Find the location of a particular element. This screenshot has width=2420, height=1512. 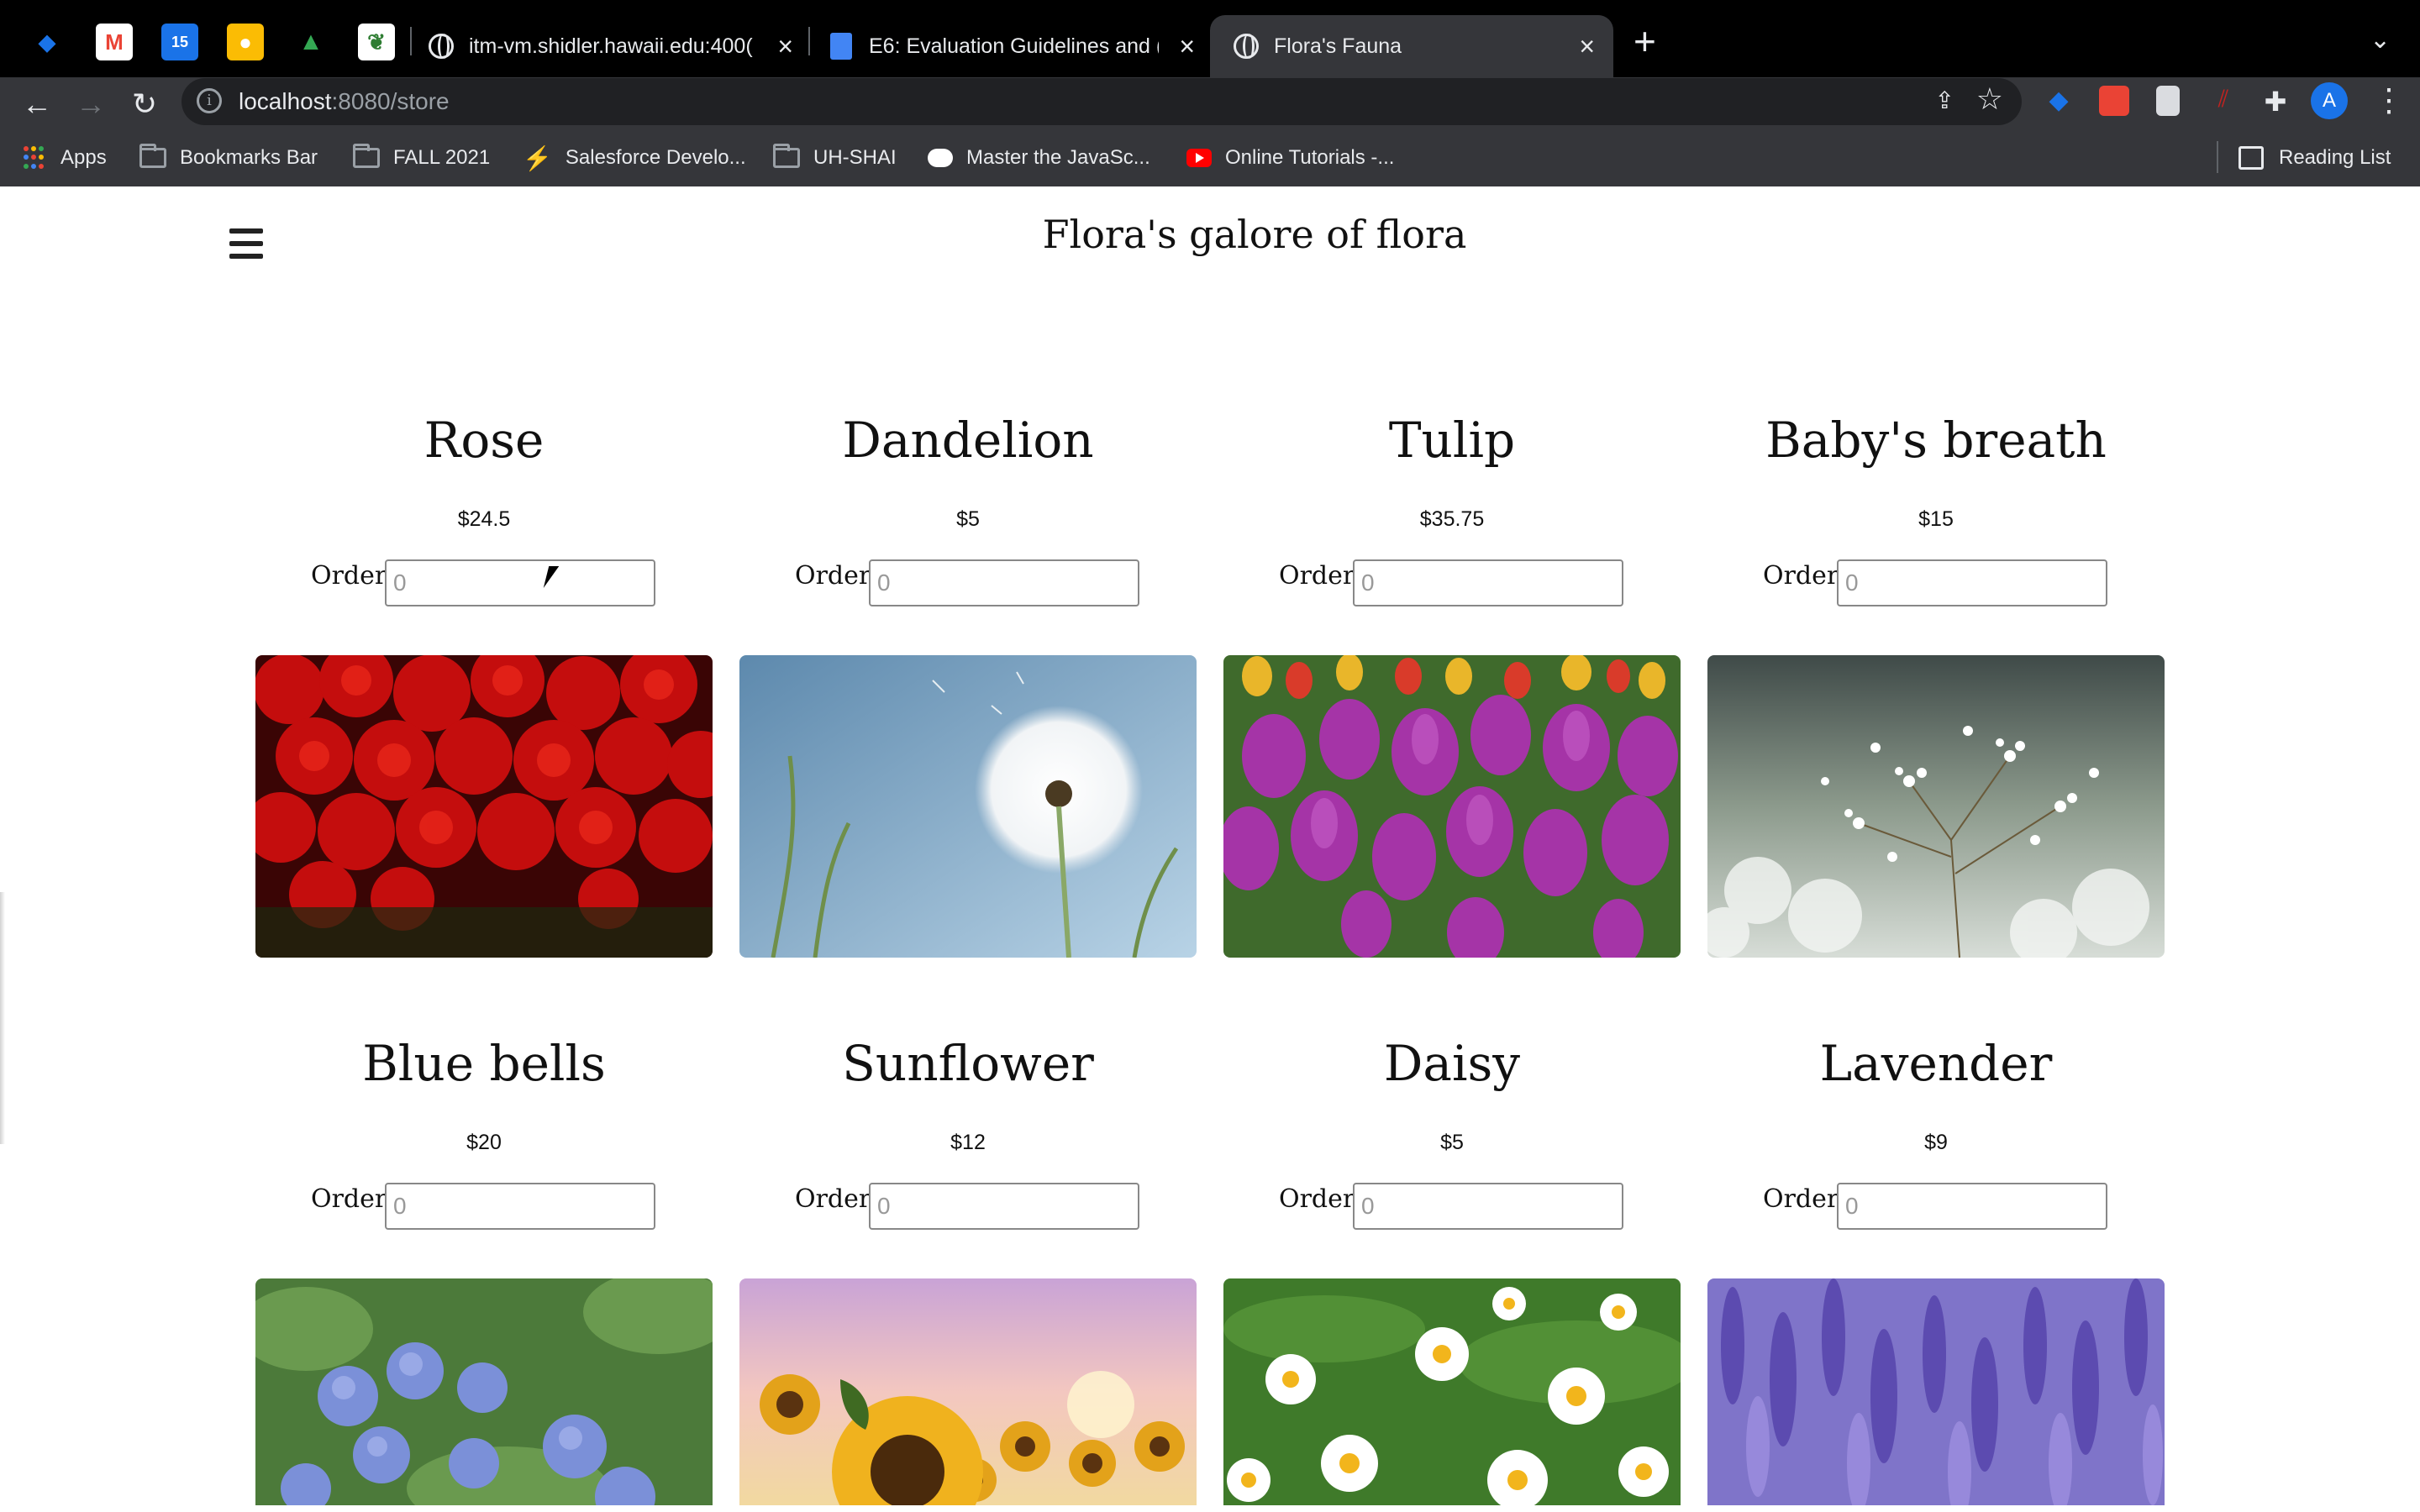

reading-list-button: Reading List is located at coordinates (2314, 157).